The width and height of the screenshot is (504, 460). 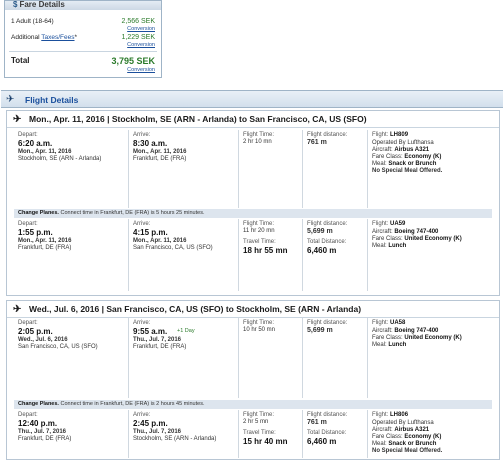 What do you see at coordinates (175, 439) in the screenshot?
I see `arrive-place: Stockholm, SE (ARN - Arlanda)` at bounding box center [175, 439].